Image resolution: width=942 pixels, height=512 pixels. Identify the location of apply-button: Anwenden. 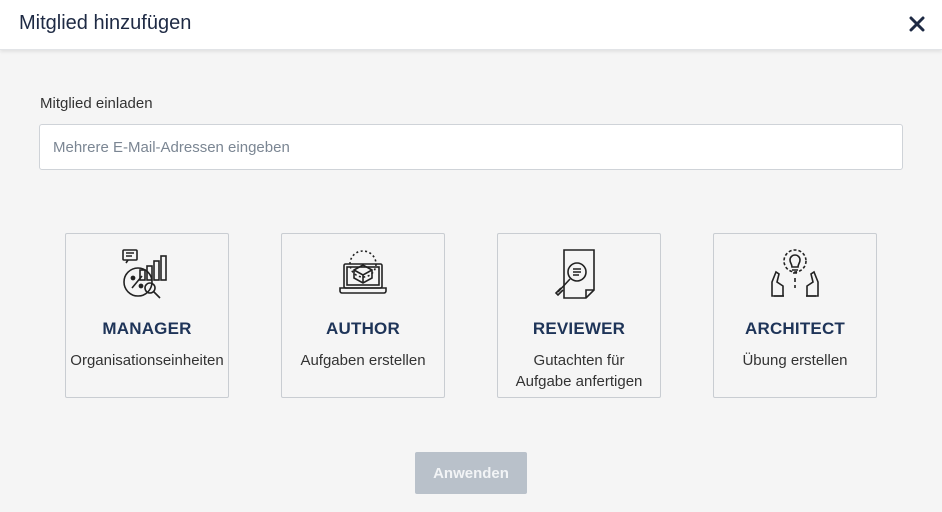
(471, 473).